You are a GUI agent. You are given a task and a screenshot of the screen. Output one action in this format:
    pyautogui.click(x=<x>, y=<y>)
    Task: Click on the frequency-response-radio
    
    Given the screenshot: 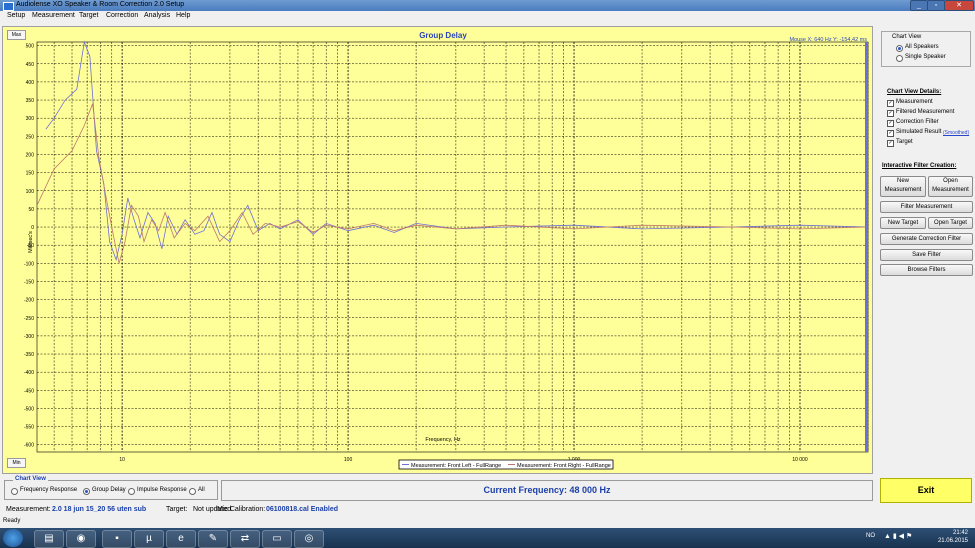 What is the action you would take?
    pyautogui.click(x=14, y=491)
    